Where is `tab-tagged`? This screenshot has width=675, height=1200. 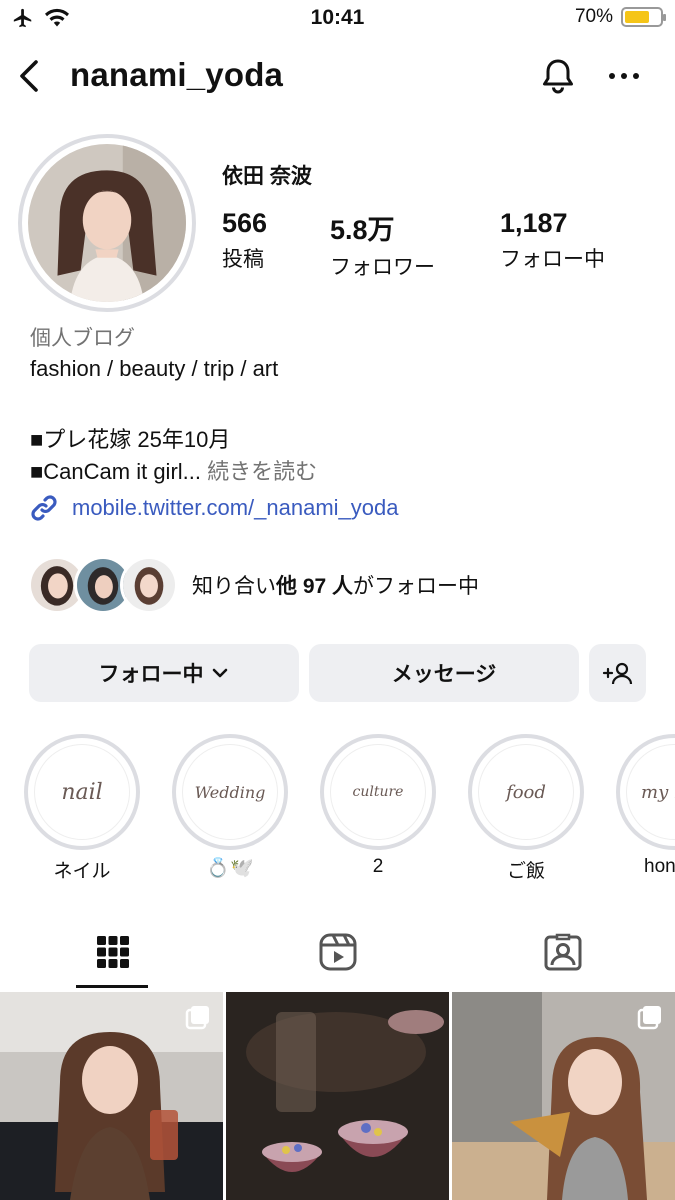
tab-tagged is located at coordinates (562, 952).